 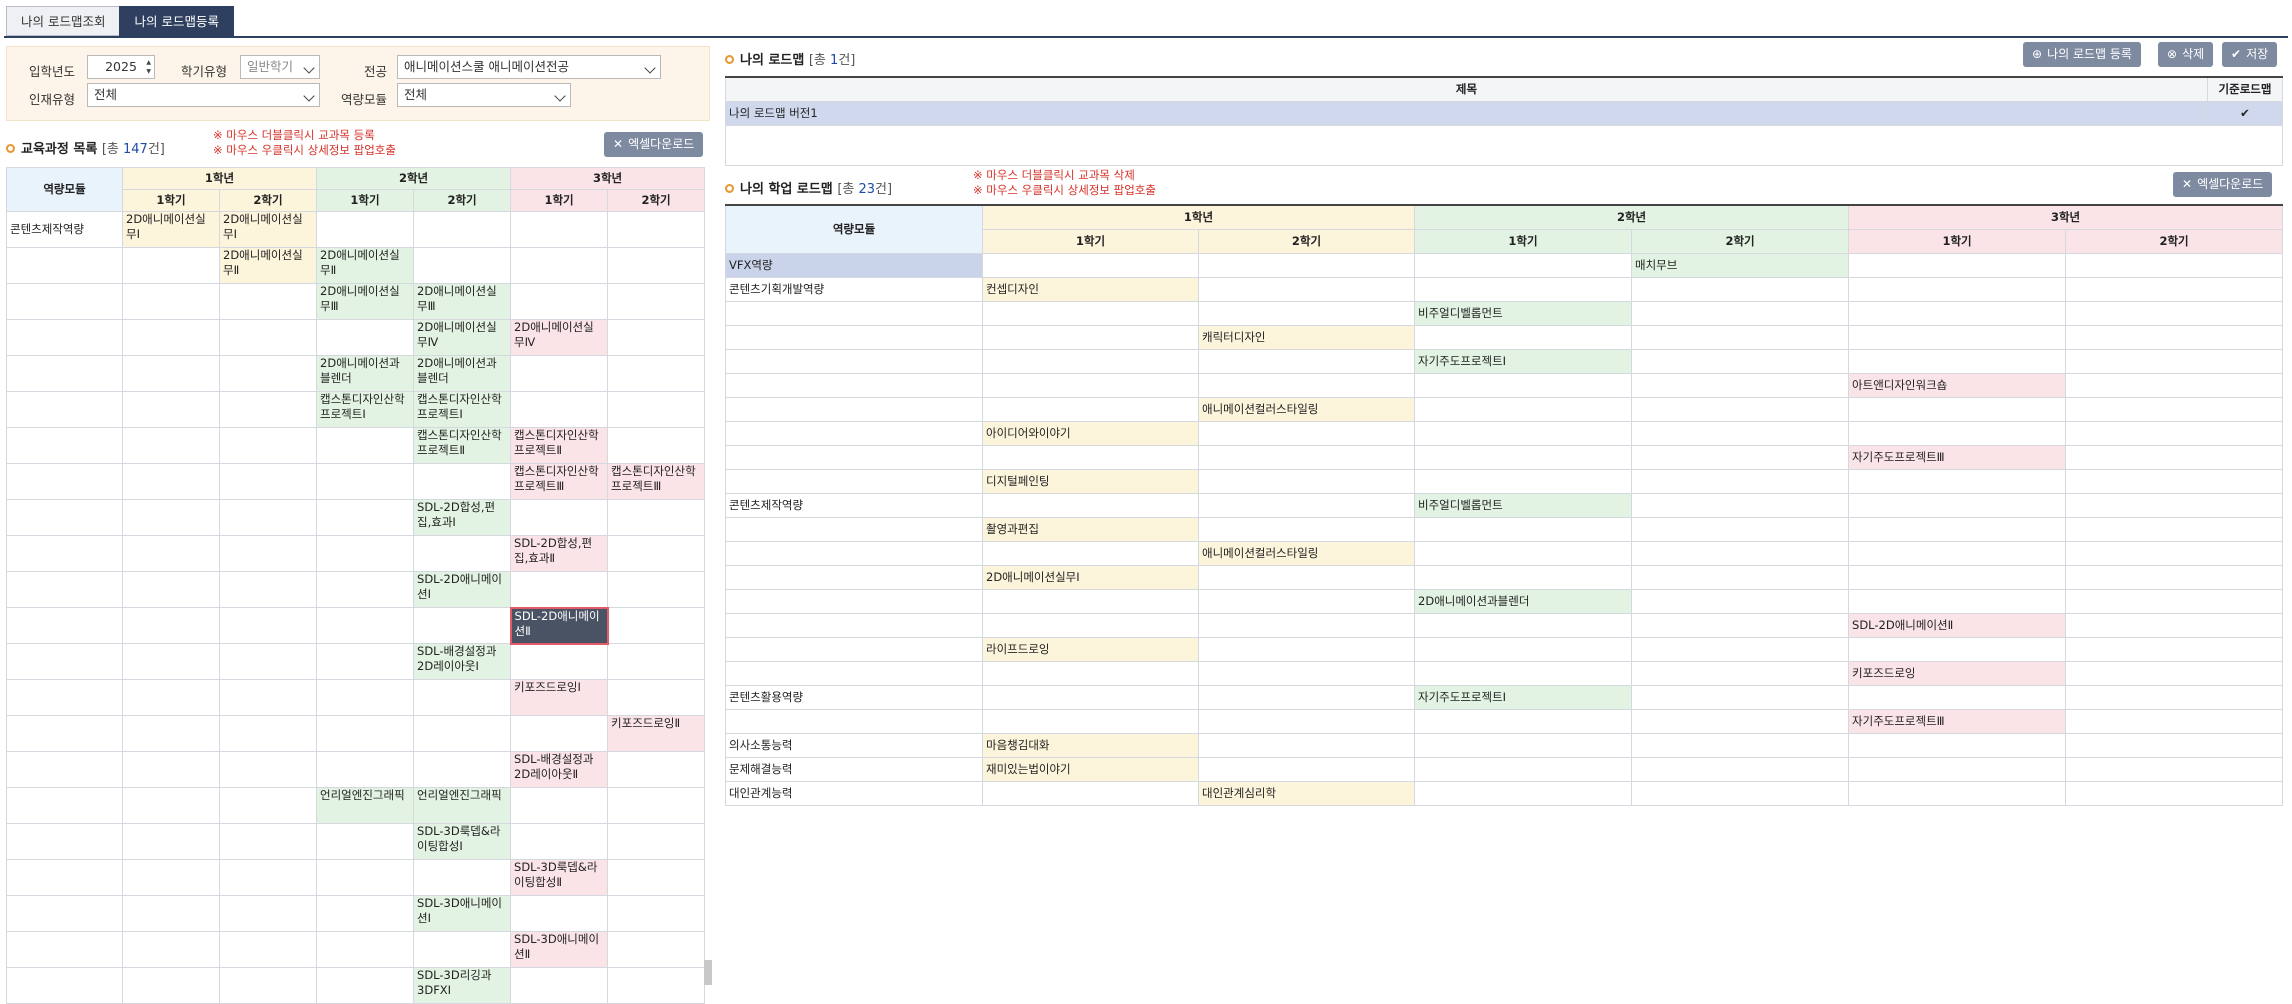 I want to click on course-cell: 키포즈드로잉Ⅰ, so click(x=559, y=697).